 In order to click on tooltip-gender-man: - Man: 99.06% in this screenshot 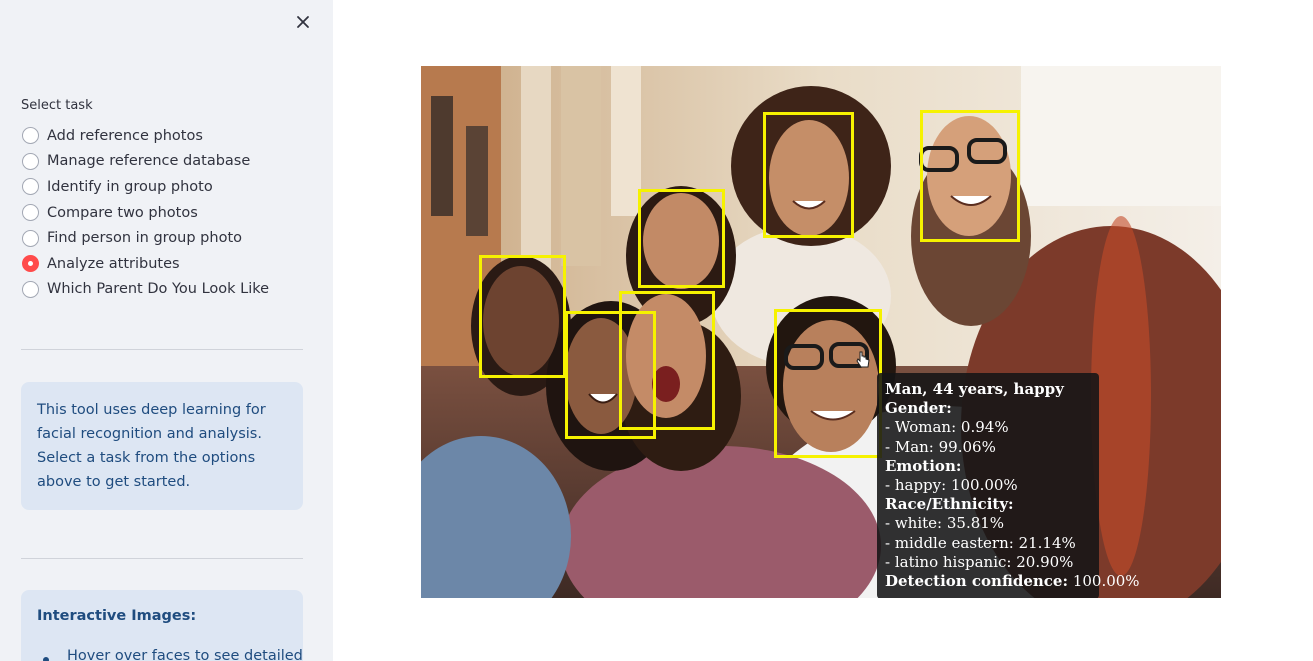, I will do `click(940, 446)`.